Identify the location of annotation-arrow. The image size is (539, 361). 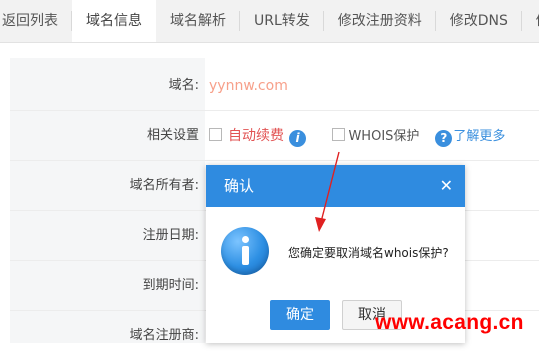
(327, 191).